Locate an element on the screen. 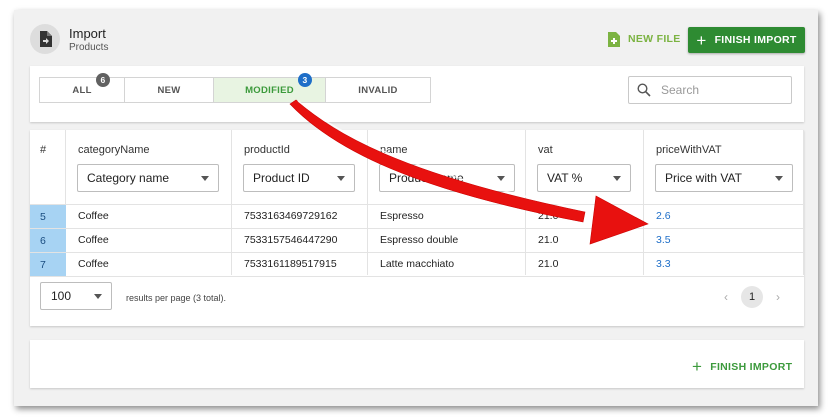 Image resolution: width=832 pixels, height=418 pixels. status-tabs: ALL 6 NEW MODIFIED 3 INVALID is located at coordinates (235, 88).